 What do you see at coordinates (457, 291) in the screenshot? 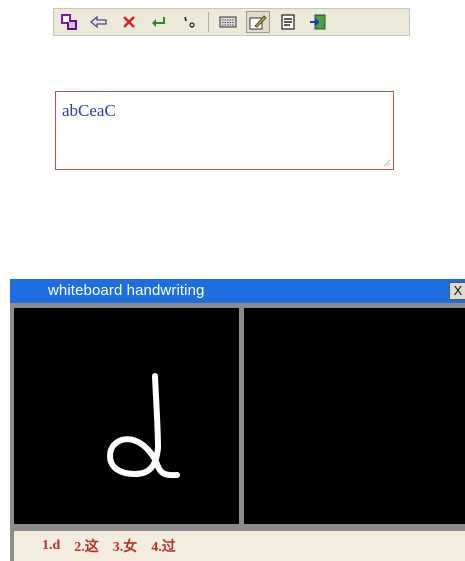
I see `close-button: X` at bounding box center [457, 291].